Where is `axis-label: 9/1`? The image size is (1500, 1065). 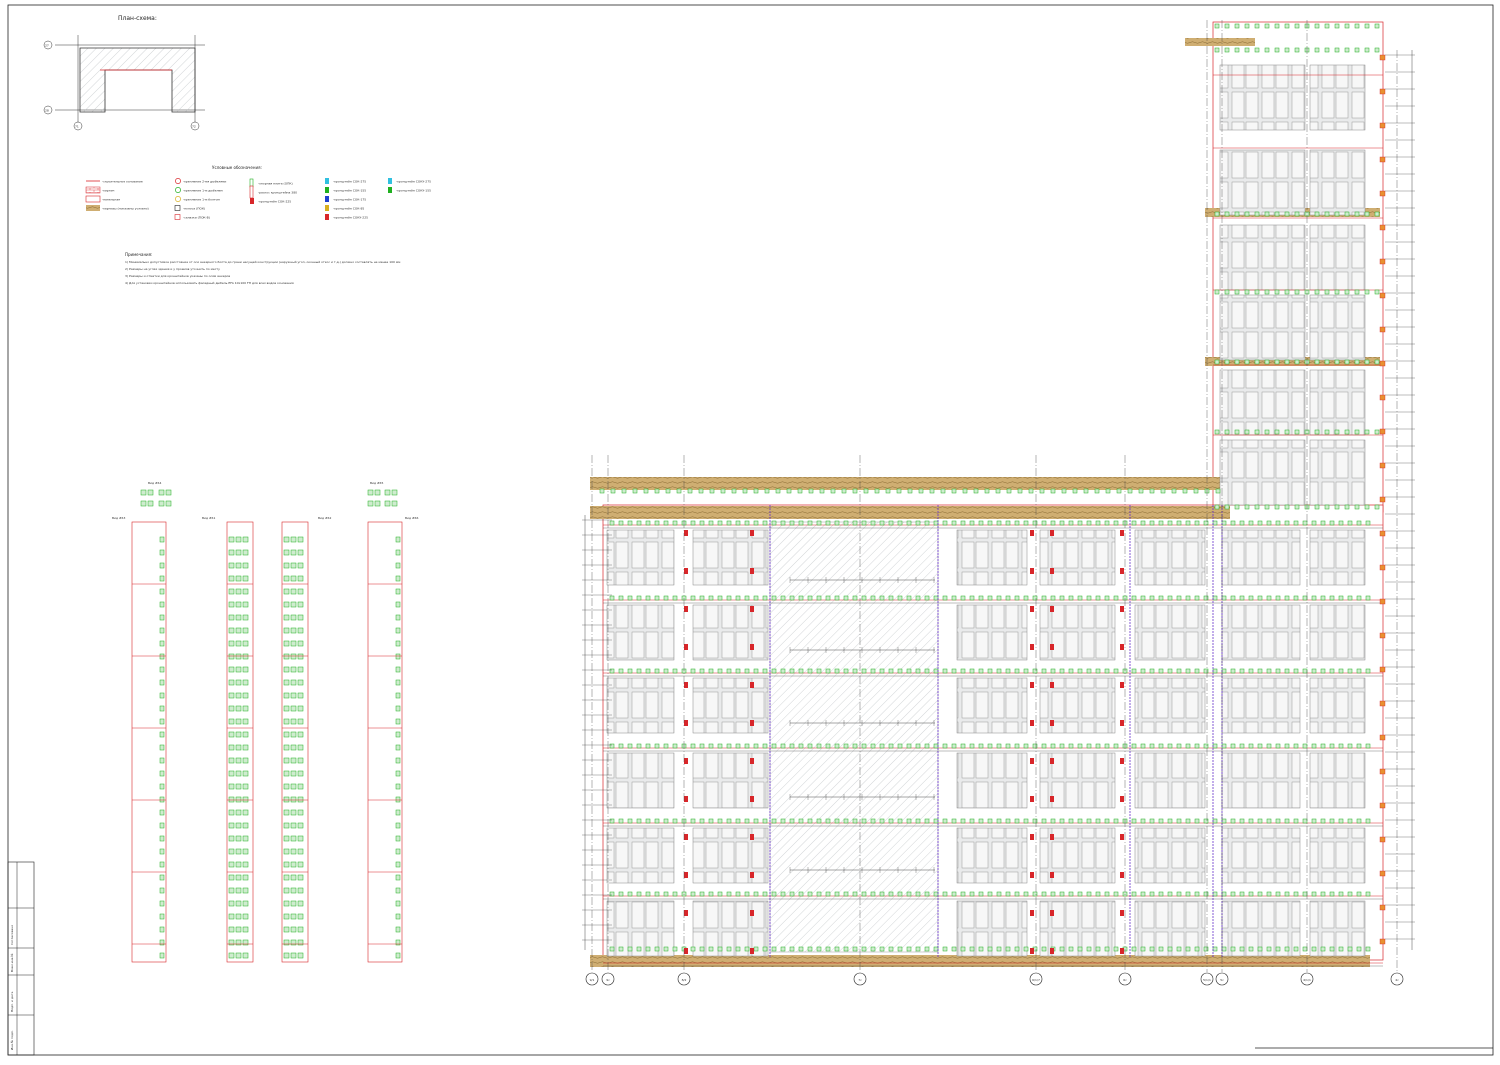
axis-label: 9/1 is located at coordinates (592, 980).